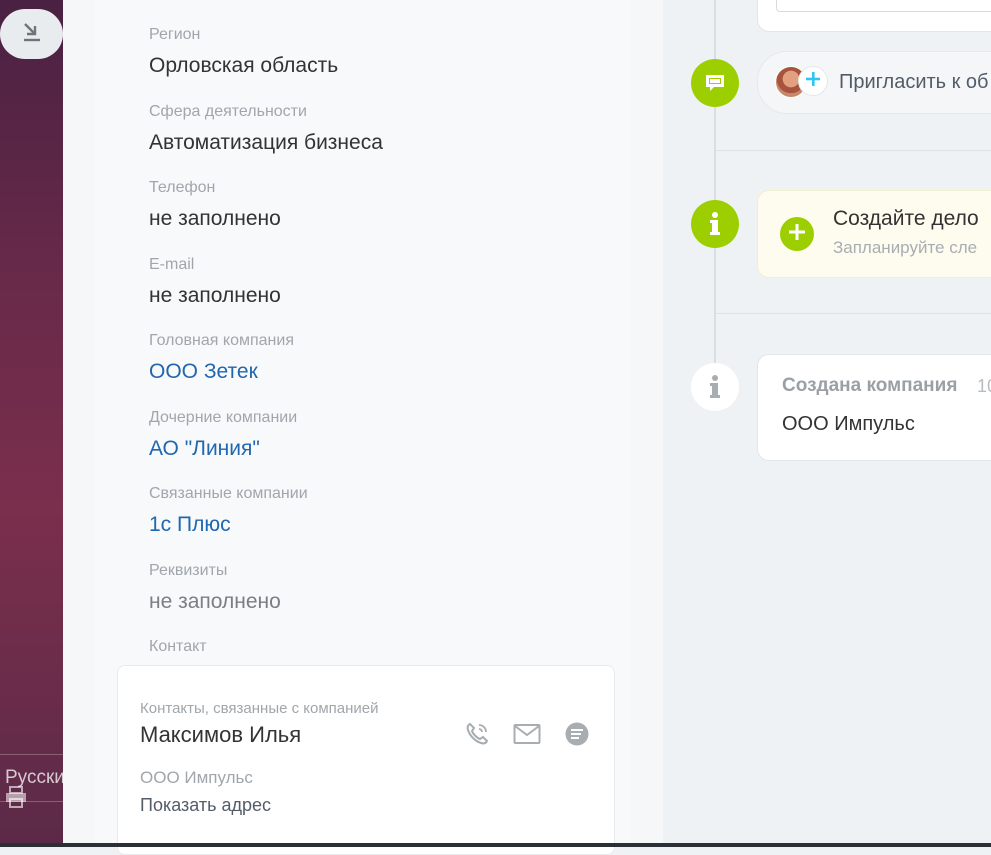 This screenshot has width=991, height=855. What do you see at coordinates (196, 777) in the screenshot?
I see `contact-company: ООО Импульс` at bounding box center [196, 777].